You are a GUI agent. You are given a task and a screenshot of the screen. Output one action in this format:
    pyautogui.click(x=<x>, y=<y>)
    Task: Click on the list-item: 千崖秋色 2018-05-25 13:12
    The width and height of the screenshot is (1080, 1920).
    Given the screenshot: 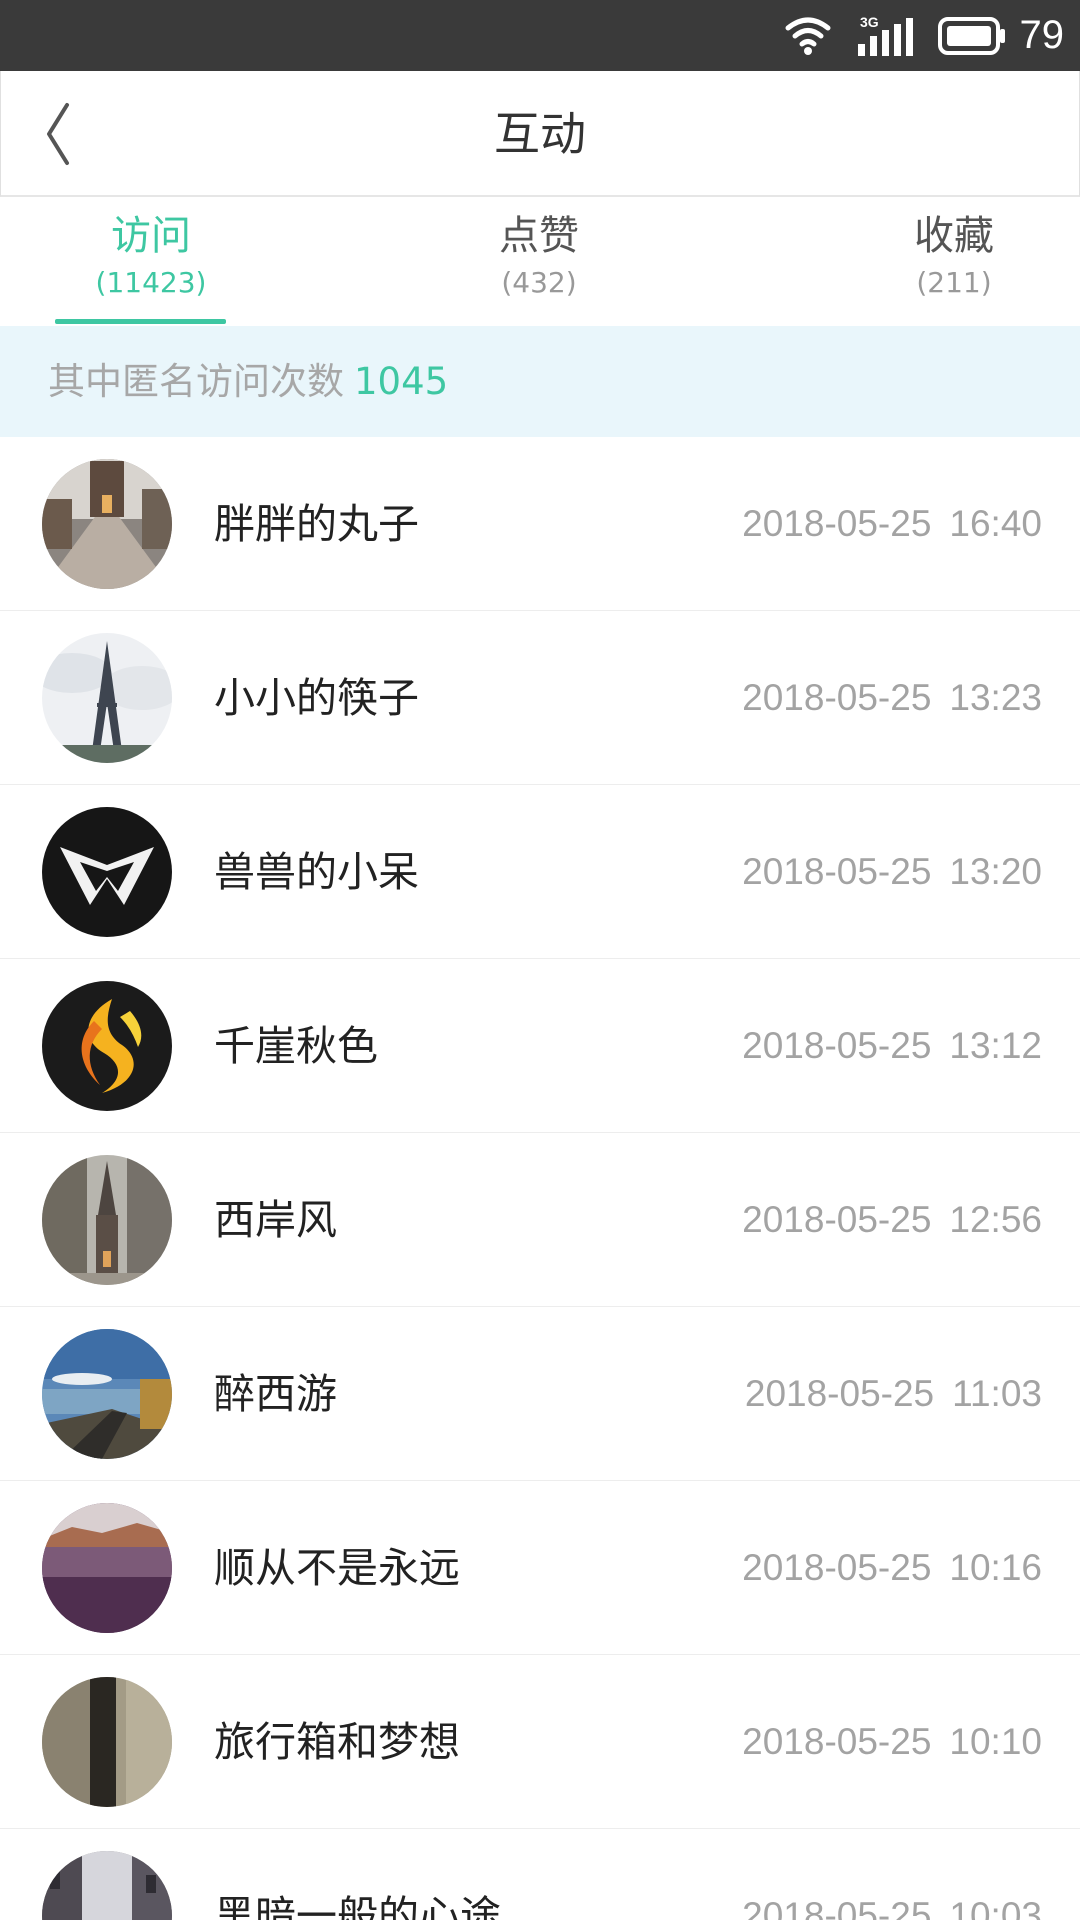 What is the action you would take?
    pyautogui.click(x=540, y=1046)
    